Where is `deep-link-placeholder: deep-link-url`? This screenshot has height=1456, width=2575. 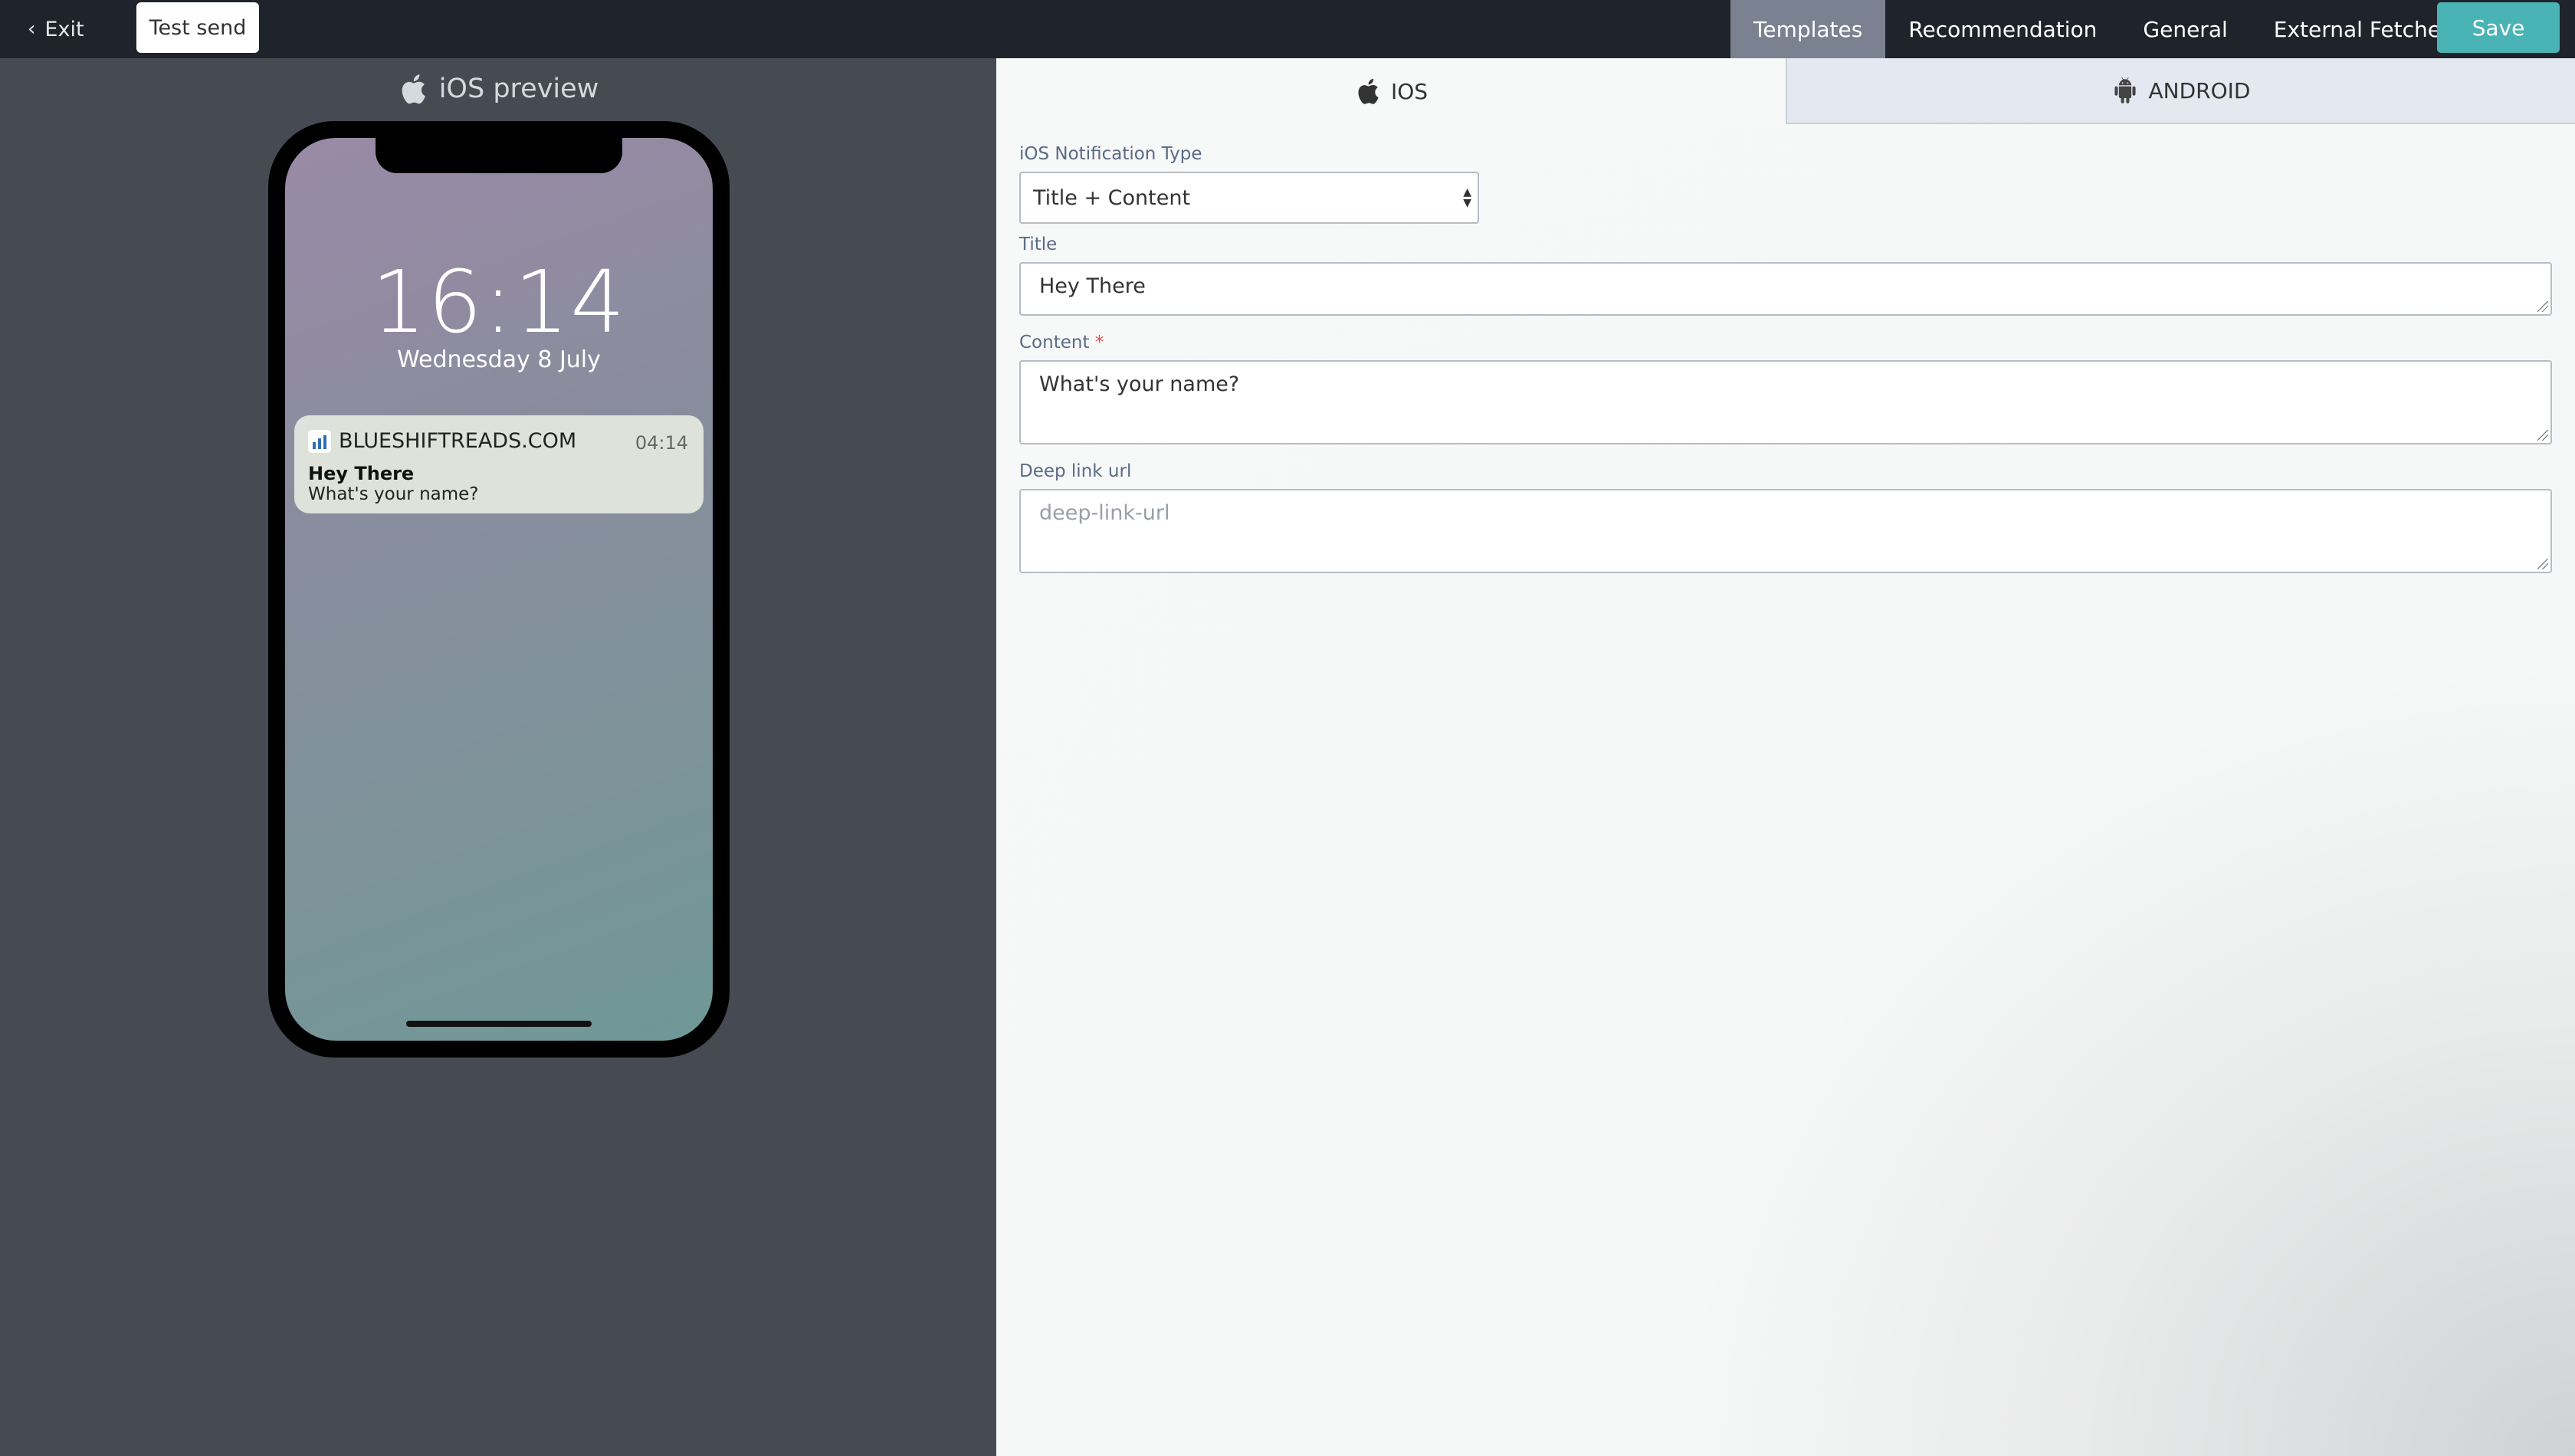 deep-link-placeholder: deep-link-url is located at coordinates (1104, 513).